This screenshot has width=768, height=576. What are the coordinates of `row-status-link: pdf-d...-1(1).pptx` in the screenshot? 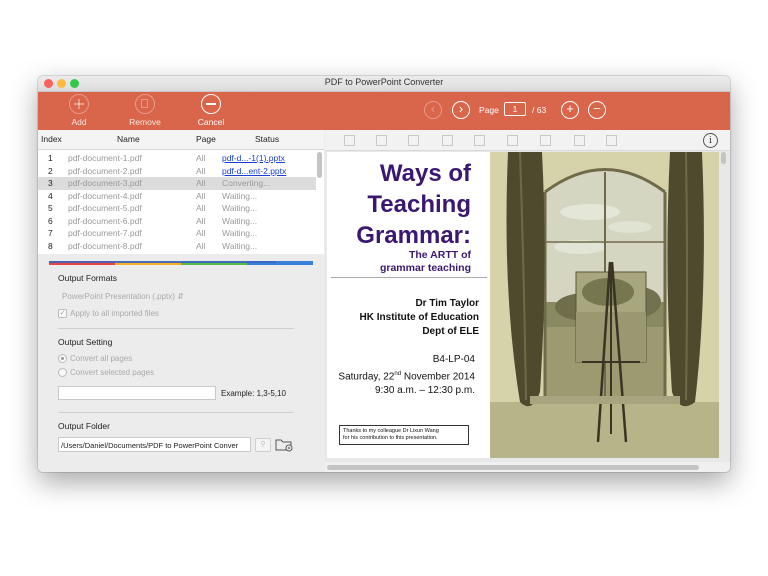 It's located at (253, 158).